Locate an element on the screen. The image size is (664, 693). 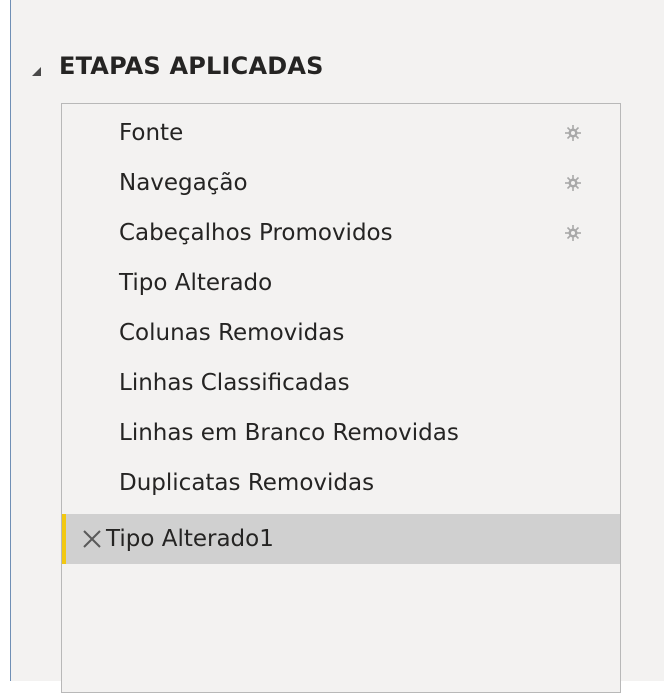
step-item-tipo-alterado1: Tipo Alterado1 is located at coordinates (341, 539).